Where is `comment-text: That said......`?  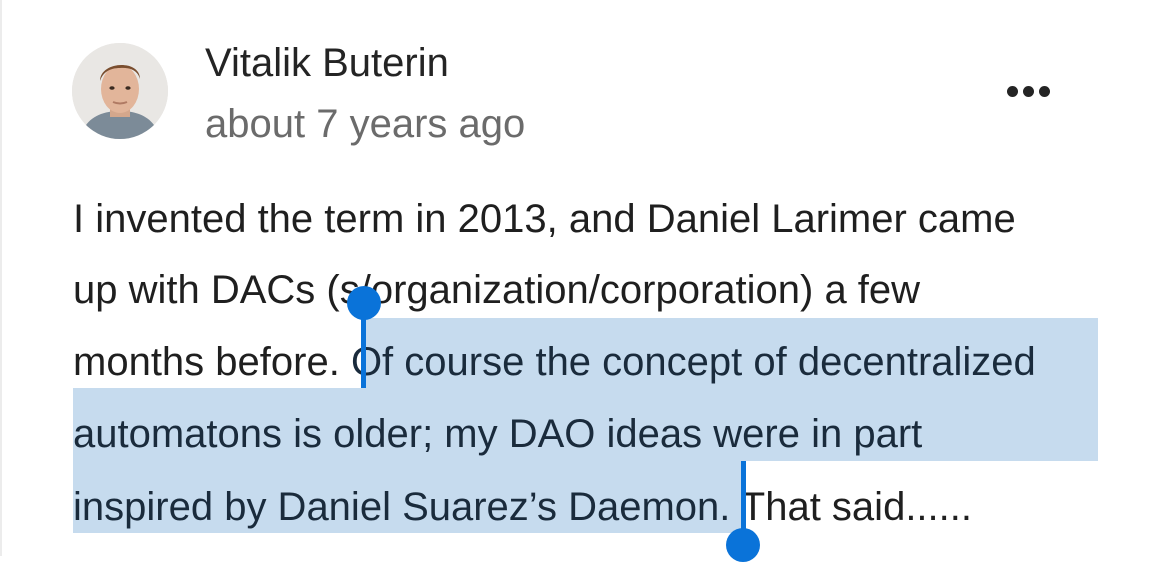 comment-text: That said...... is located at coordinates (851, 507).